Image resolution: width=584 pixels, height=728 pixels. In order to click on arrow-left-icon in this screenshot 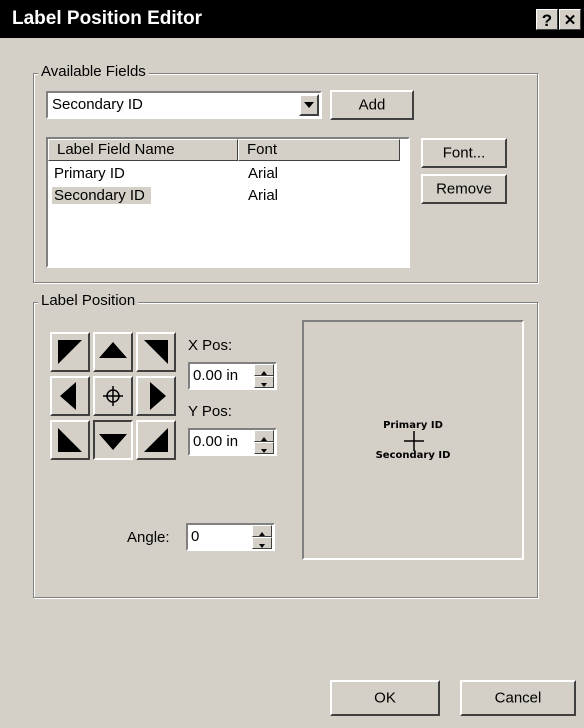, I will do `click(68, 396)`.